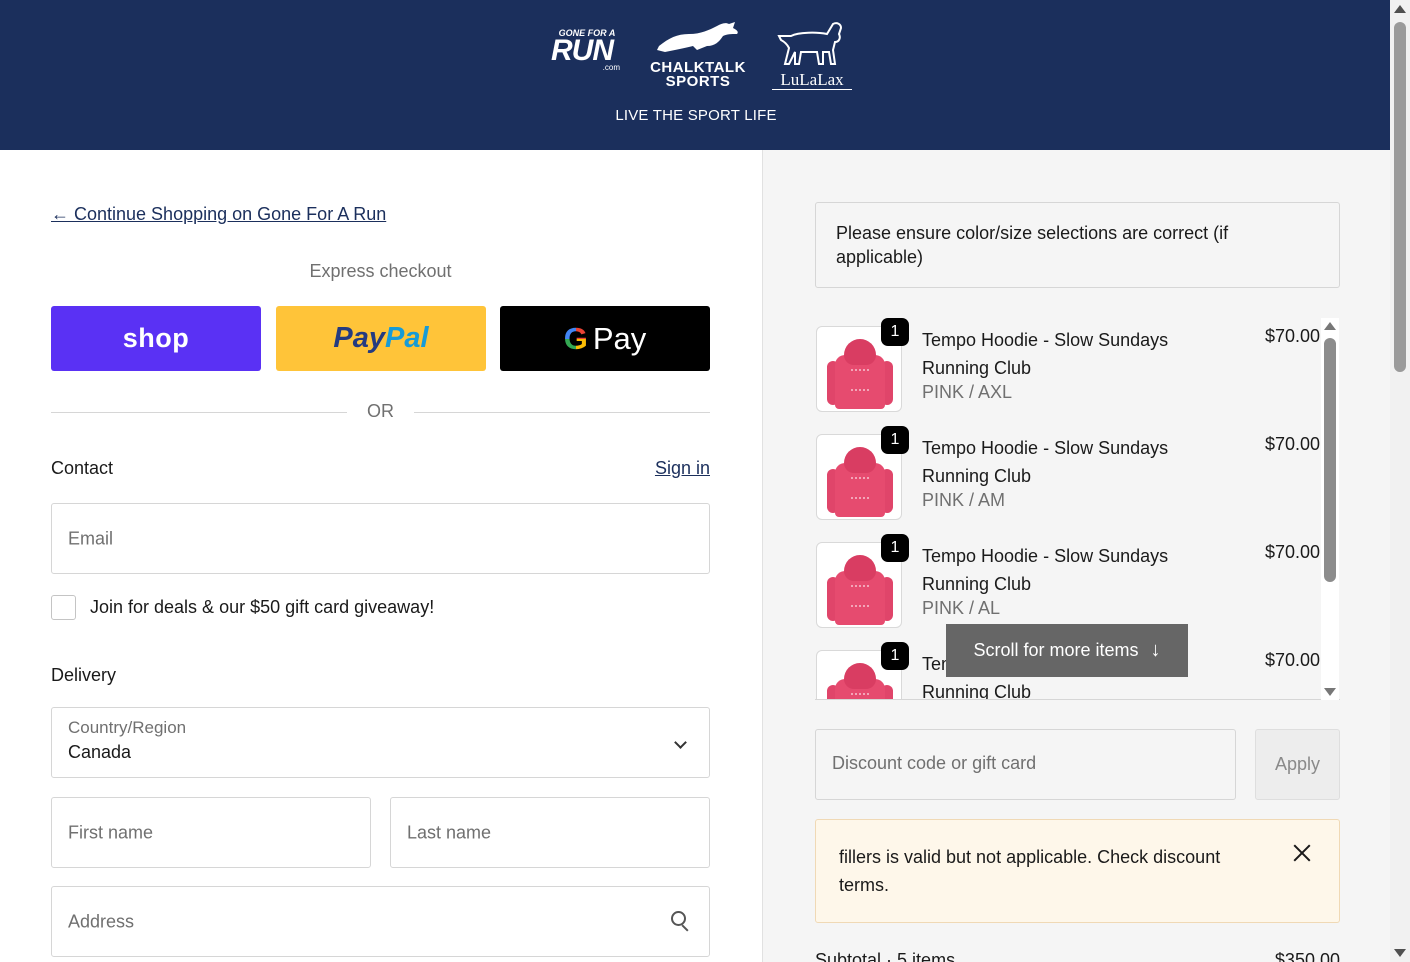  I want to click on first-name-field: First name, so click(211, 832).